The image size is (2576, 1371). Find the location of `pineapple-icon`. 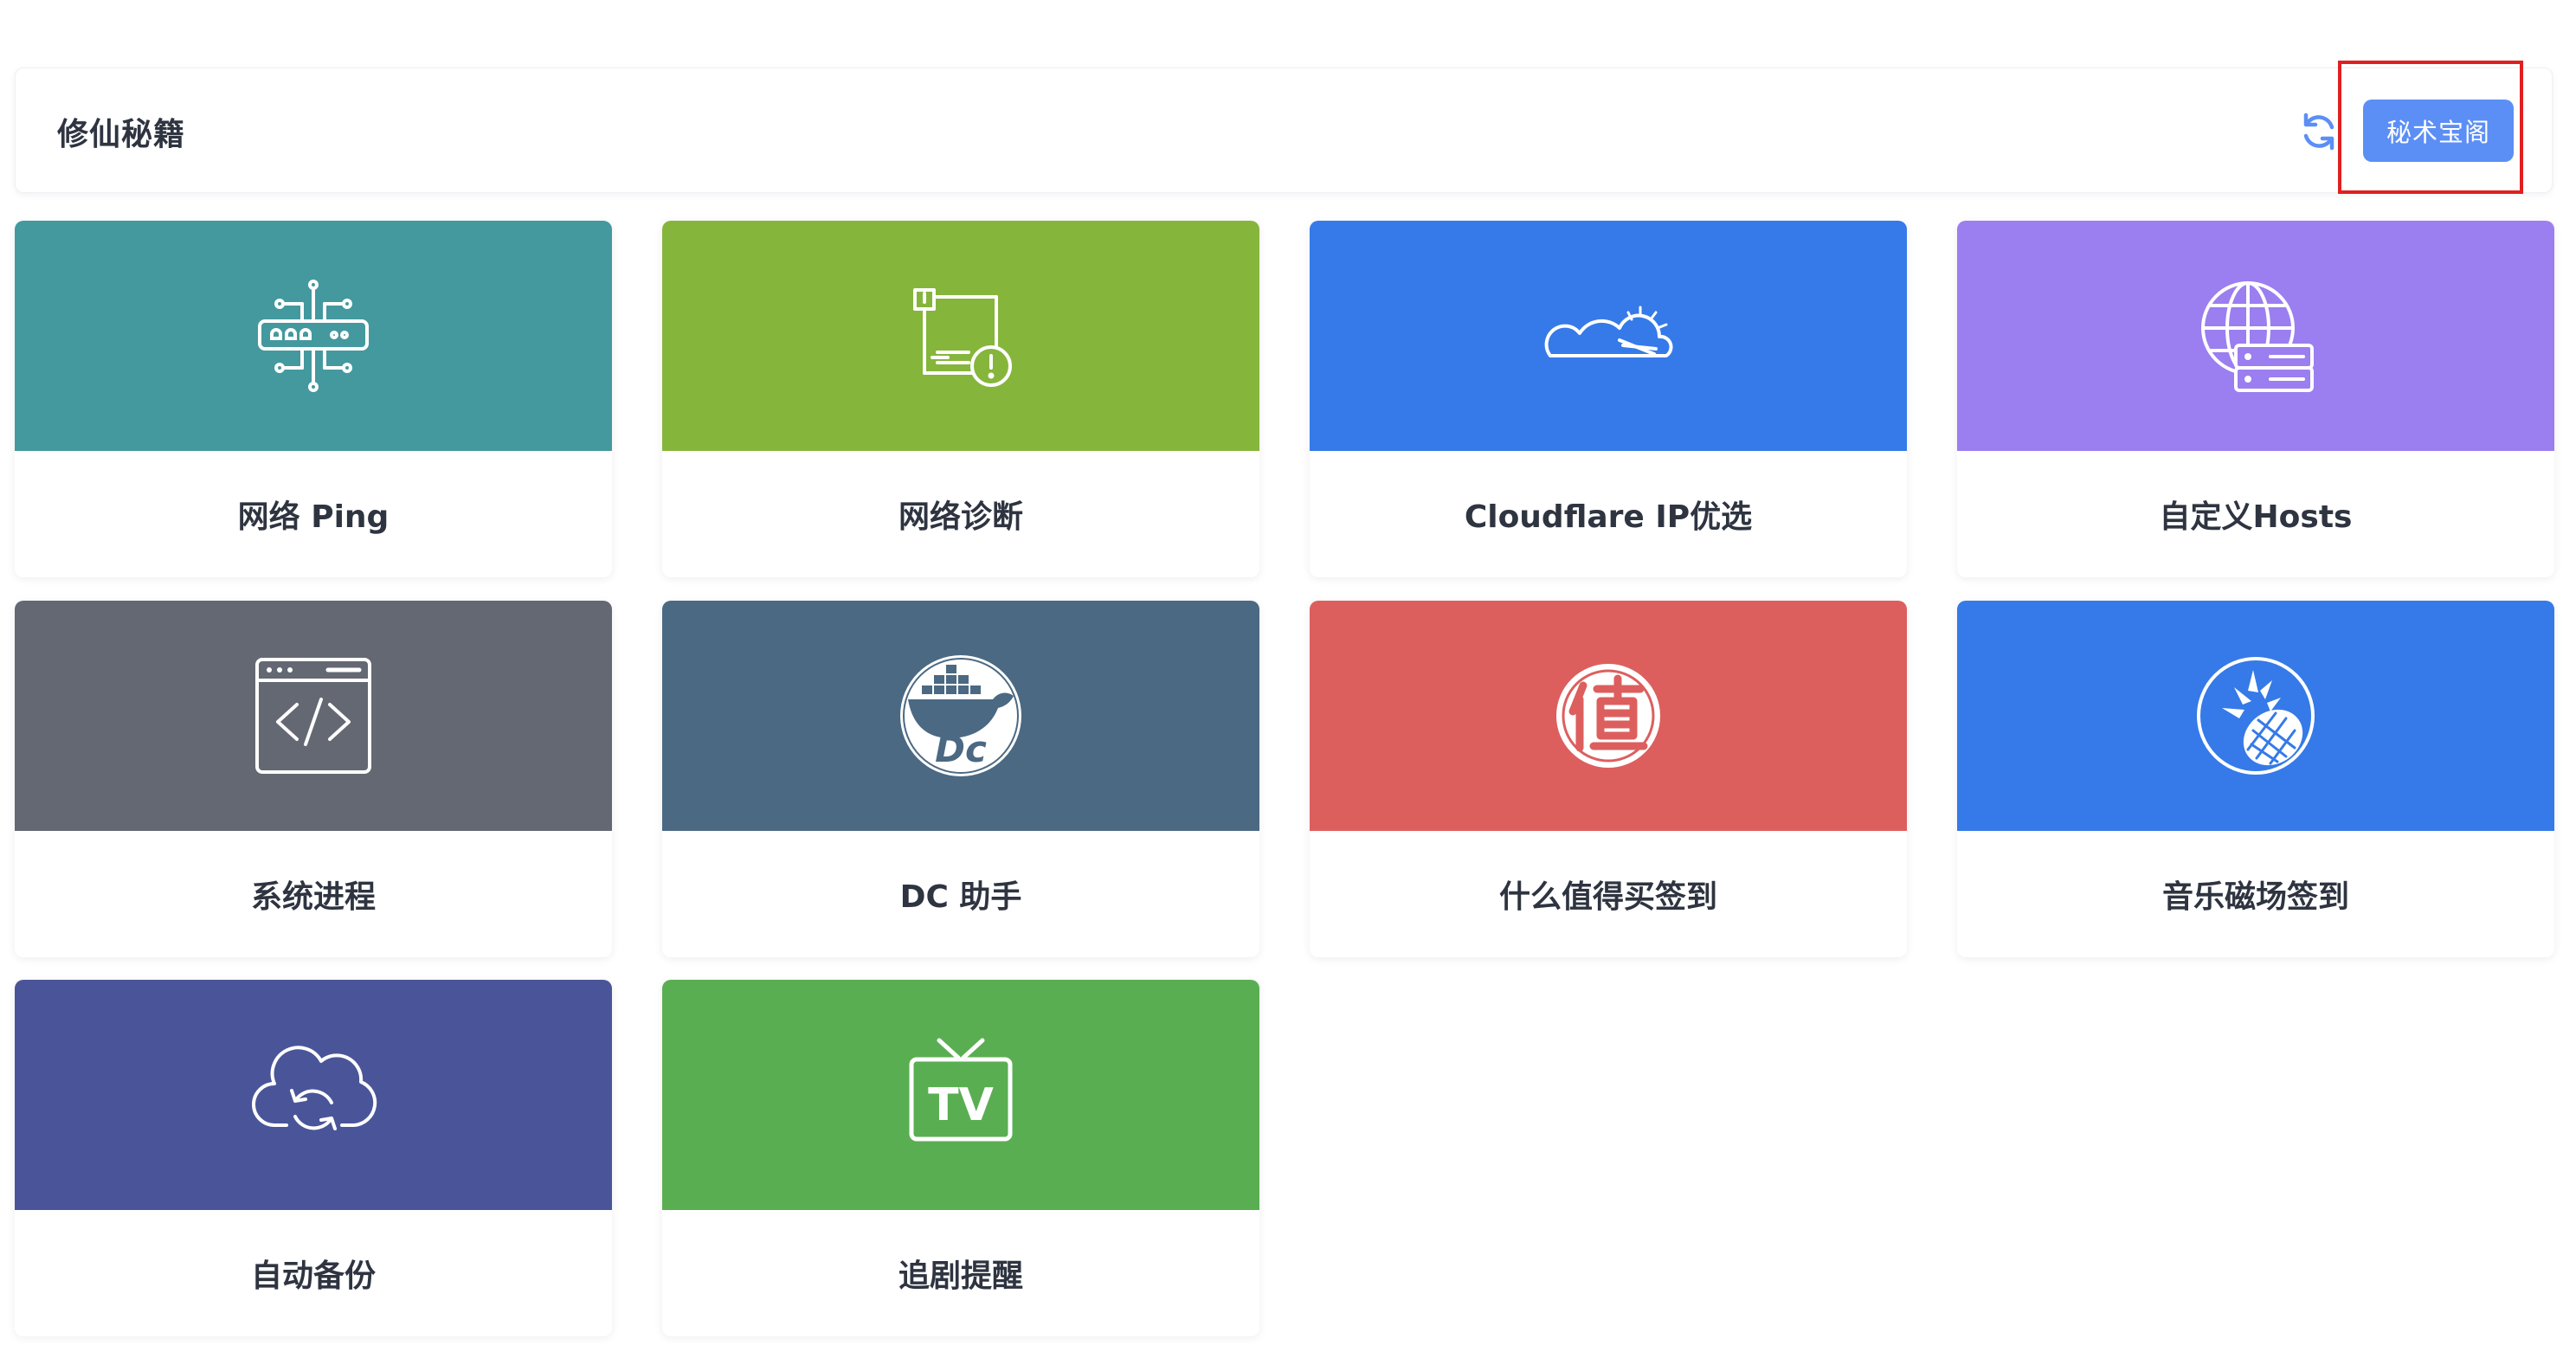

pineapple-icon is located at coordinates (2256, 716).